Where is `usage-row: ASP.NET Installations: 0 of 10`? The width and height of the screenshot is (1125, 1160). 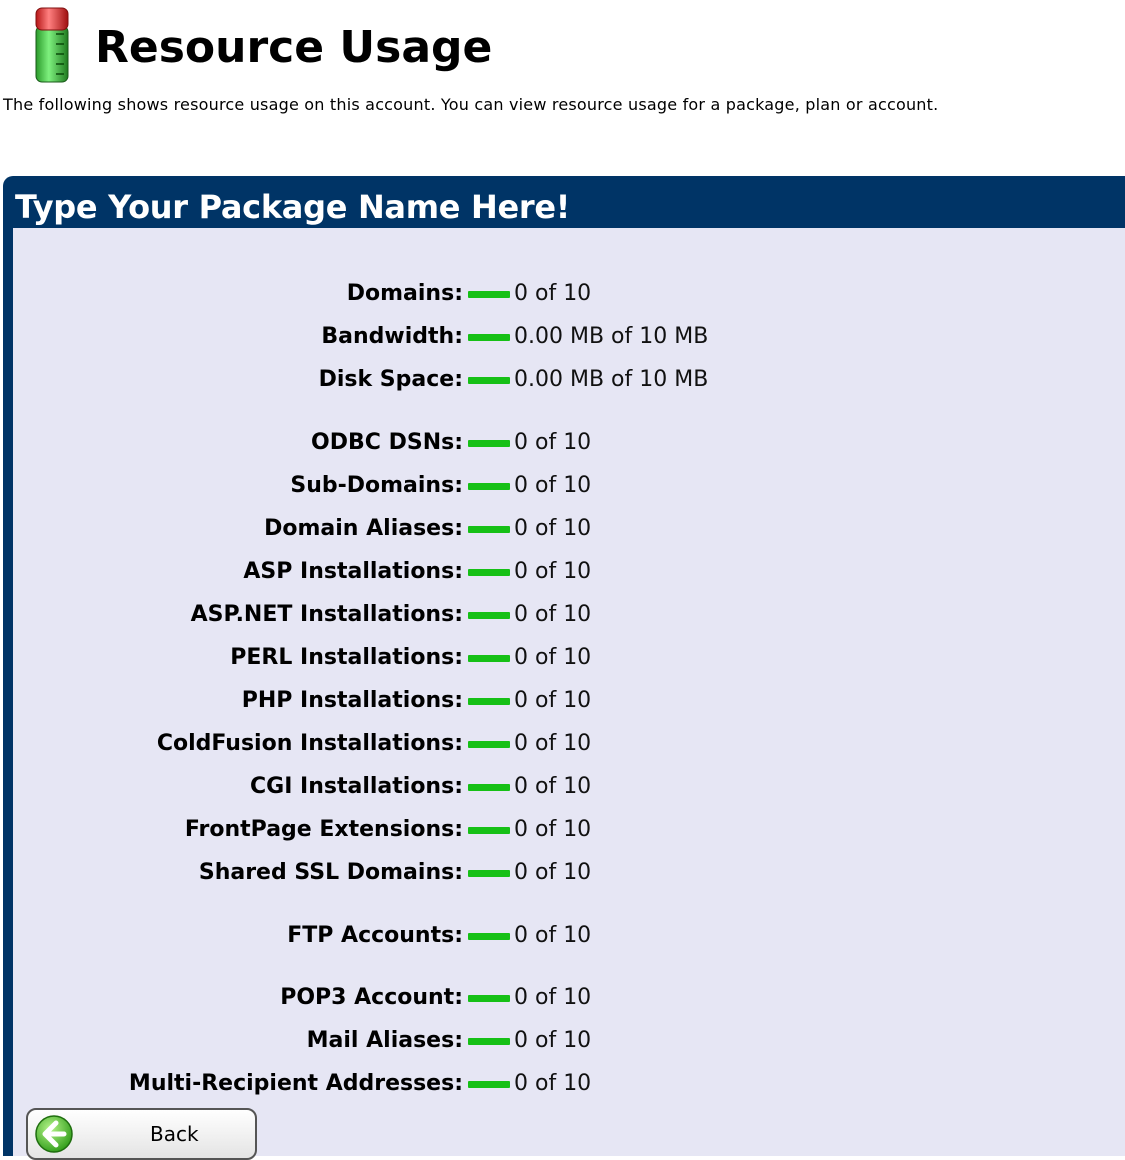 usage-row: ASP.NET Installations: 0 of 10 is located at coordinates (569, 615).